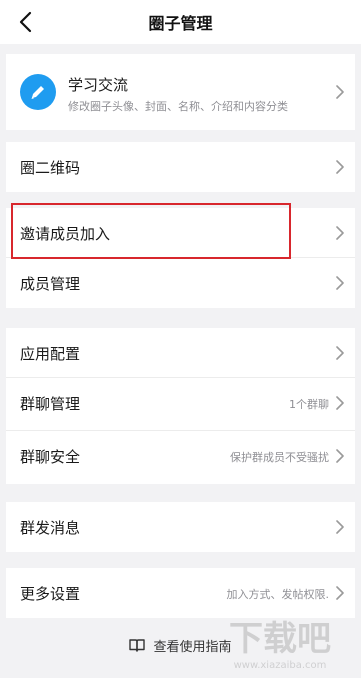 The image size is (361, 678). I want to click on group-chat-management-row: 群聊管理 1个群聊, so click(180, 404).